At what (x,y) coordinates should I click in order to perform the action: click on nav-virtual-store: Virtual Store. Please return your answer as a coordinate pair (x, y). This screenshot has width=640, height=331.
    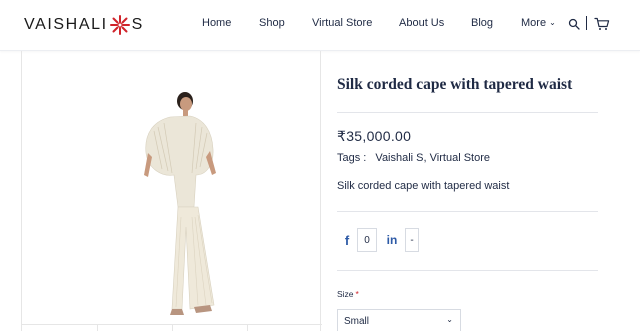
    Looking at the image, I should click on (342, 23).